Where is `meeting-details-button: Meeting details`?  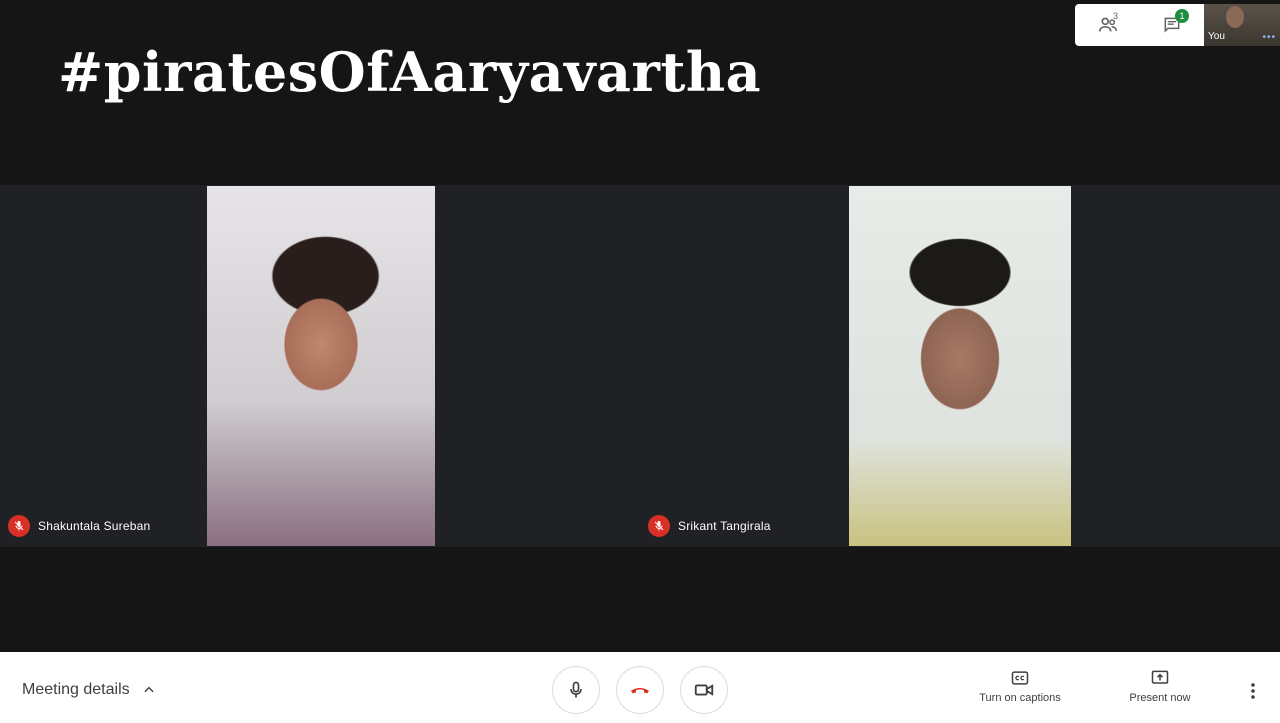
meeting-details-button: Meeting details is located at coordinates (89, 690).